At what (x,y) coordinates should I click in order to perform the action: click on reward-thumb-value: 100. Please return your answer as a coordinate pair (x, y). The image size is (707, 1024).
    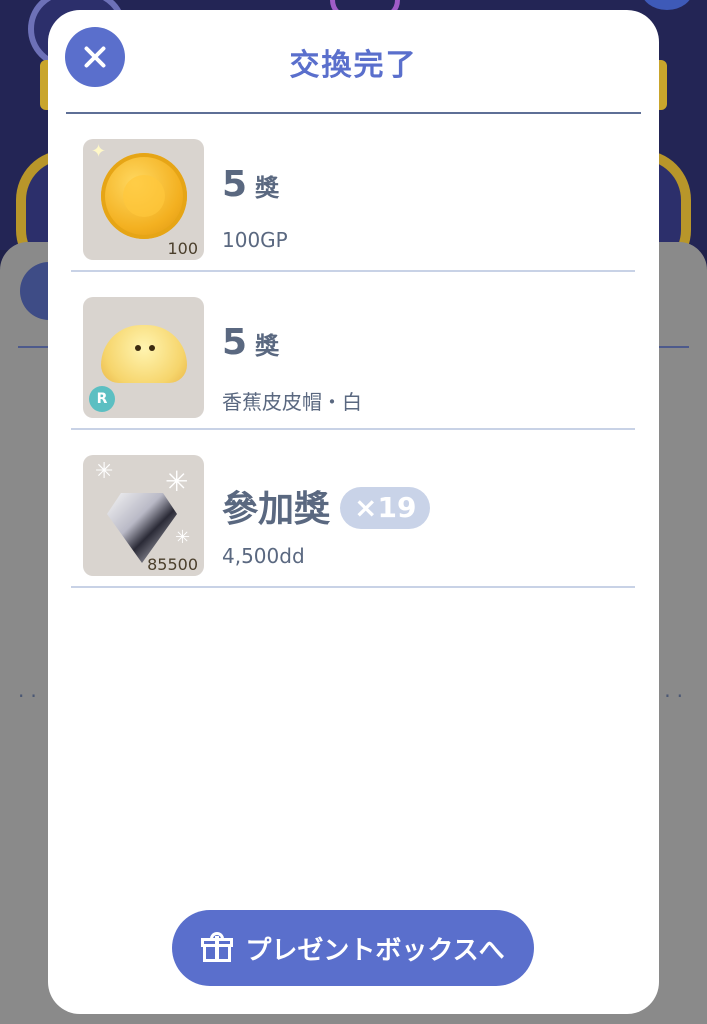
    Looking at the image, I should click on (182, 248).